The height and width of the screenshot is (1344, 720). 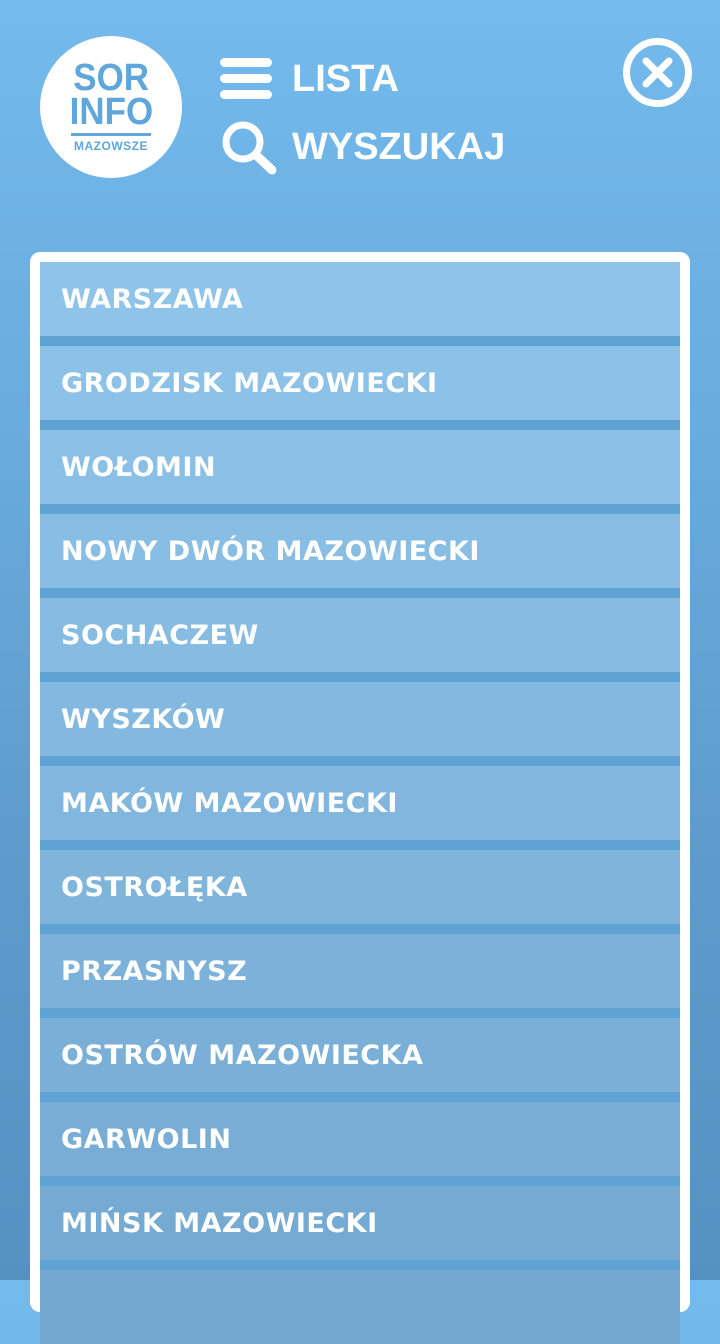 I want to click on hamburger-icon, so click(x=250, y=79).